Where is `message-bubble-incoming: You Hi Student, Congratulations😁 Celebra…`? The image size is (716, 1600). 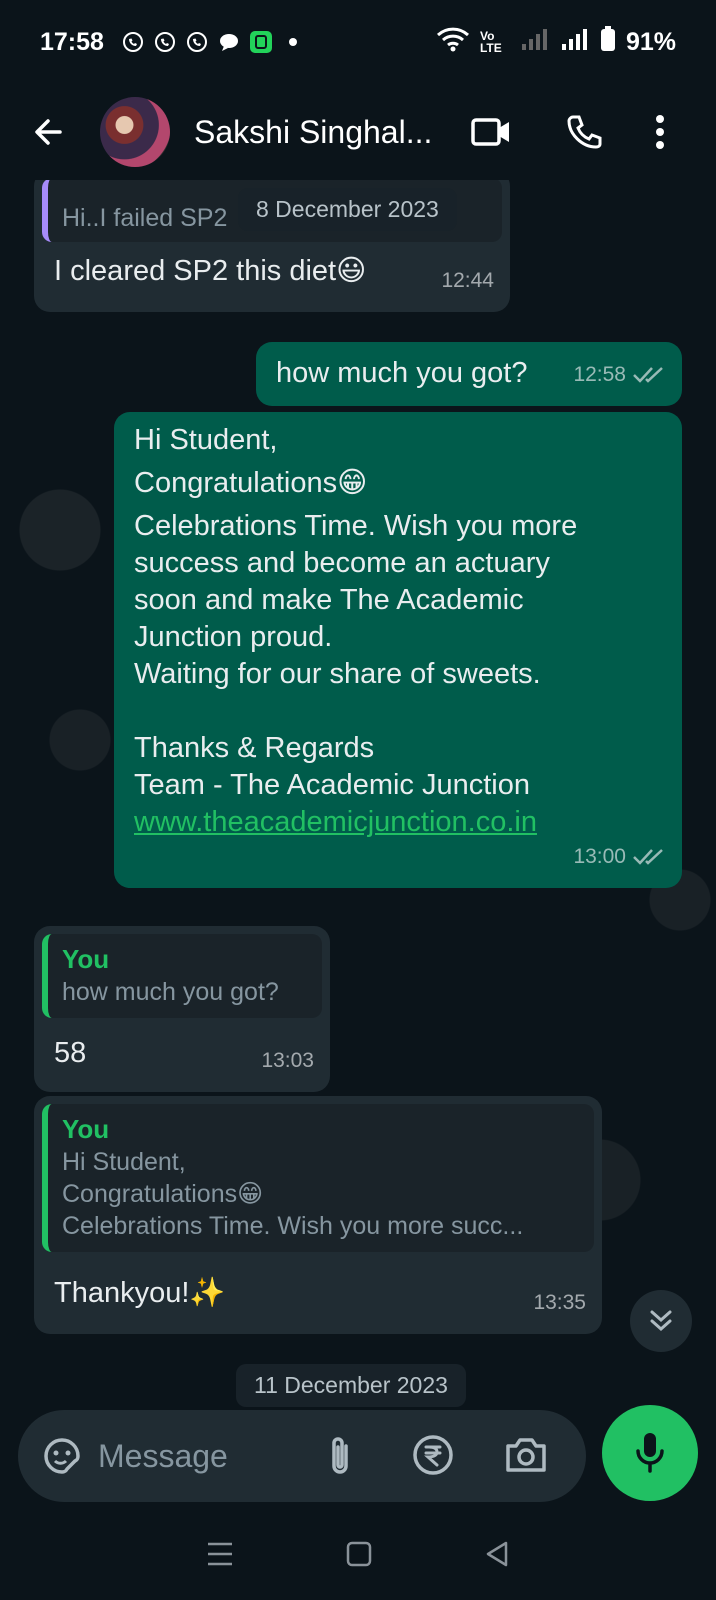 message-bubble-incoming: You Hi Student, Congratulations😁 Celebra… is located at coordinates (318, 1215).